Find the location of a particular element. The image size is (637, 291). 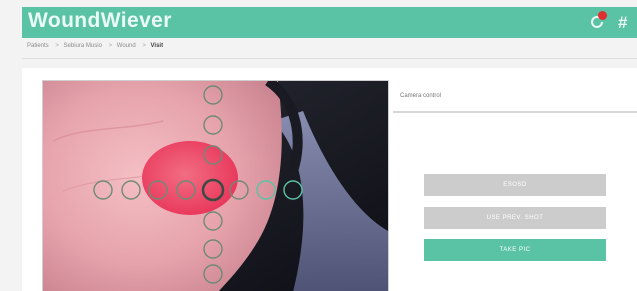

breadcrumb-item-wound: Wound is located at coordinates (126, 46).